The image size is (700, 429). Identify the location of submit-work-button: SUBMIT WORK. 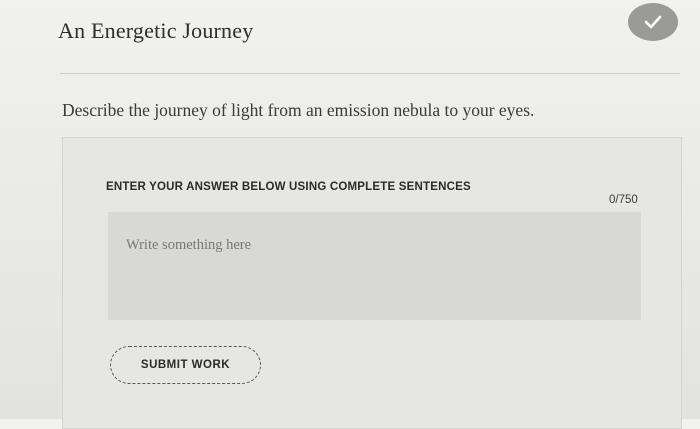
(185, 365).